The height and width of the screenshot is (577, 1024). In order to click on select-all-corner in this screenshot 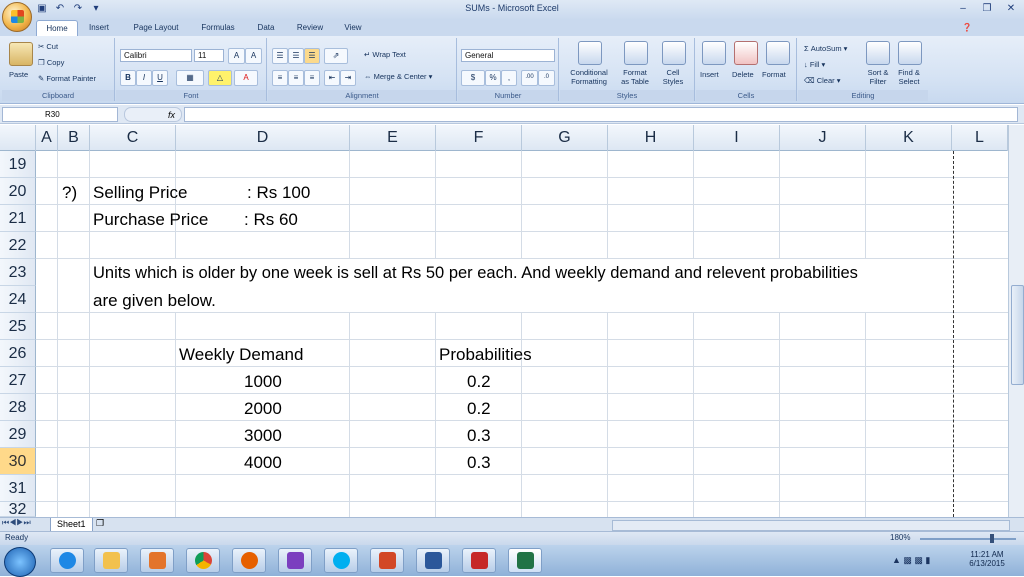, I will do `click(18, 138)`.